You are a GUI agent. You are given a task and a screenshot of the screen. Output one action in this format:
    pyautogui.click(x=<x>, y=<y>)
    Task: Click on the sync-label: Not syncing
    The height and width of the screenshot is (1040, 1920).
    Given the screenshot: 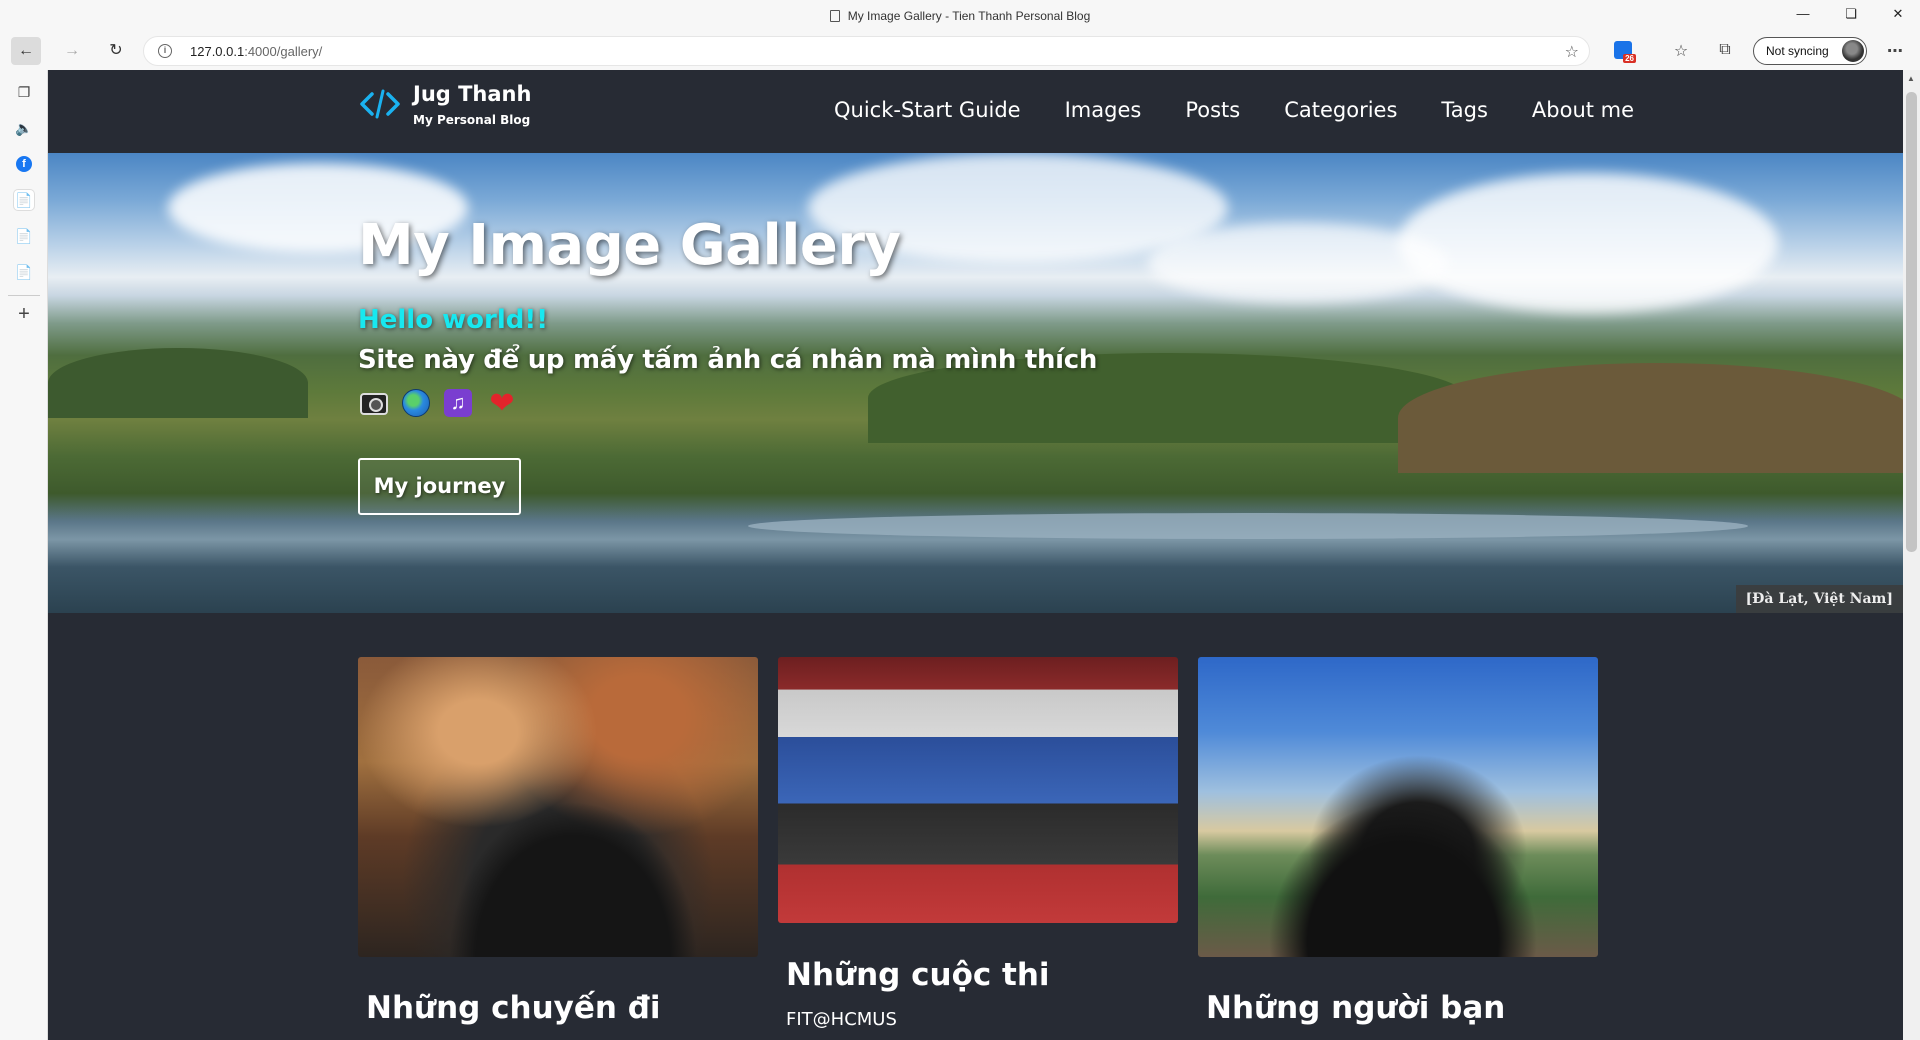 What is the action you would take?
    pyautogui.click(x=1797, y=51)
    